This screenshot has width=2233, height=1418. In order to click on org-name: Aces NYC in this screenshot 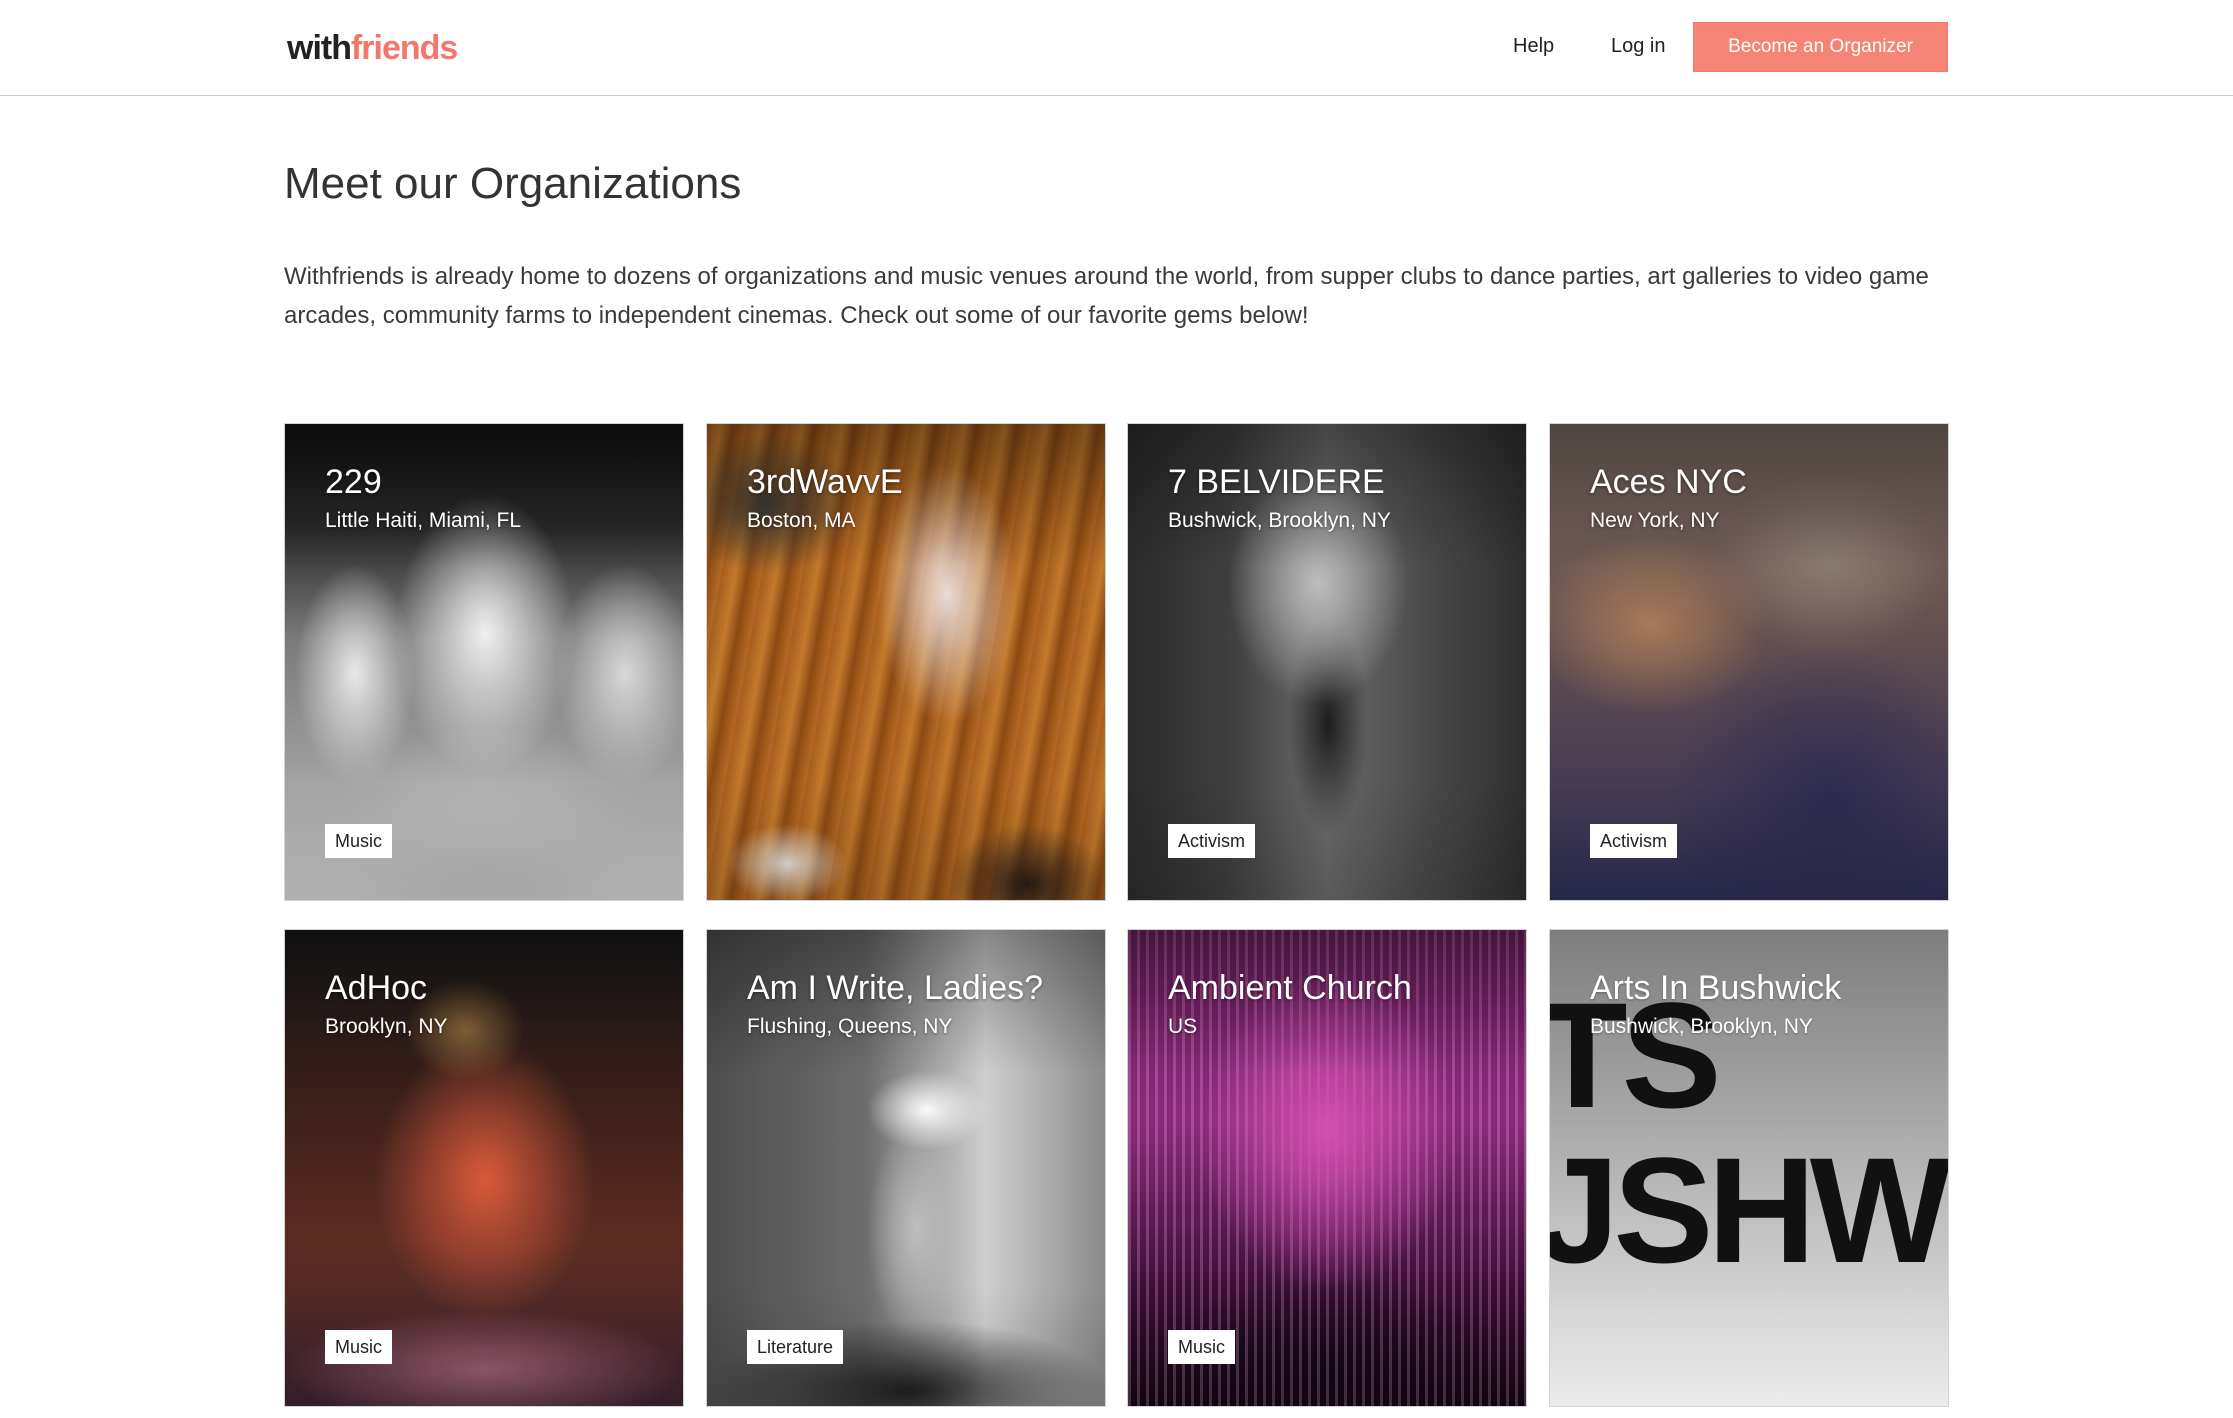, I will do `click(1668, 482)`.